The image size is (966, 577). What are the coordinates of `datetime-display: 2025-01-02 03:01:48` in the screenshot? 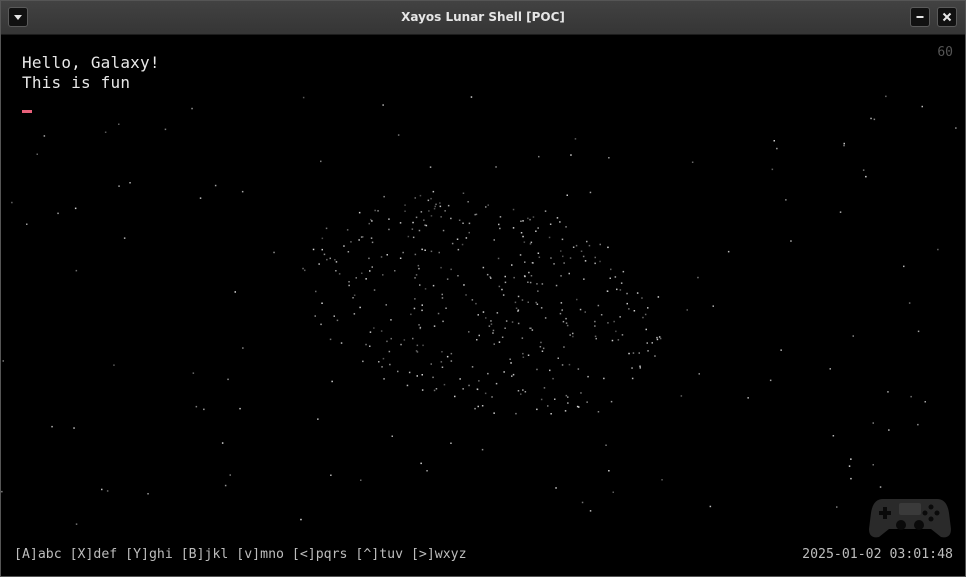 It's located at (877, 554).